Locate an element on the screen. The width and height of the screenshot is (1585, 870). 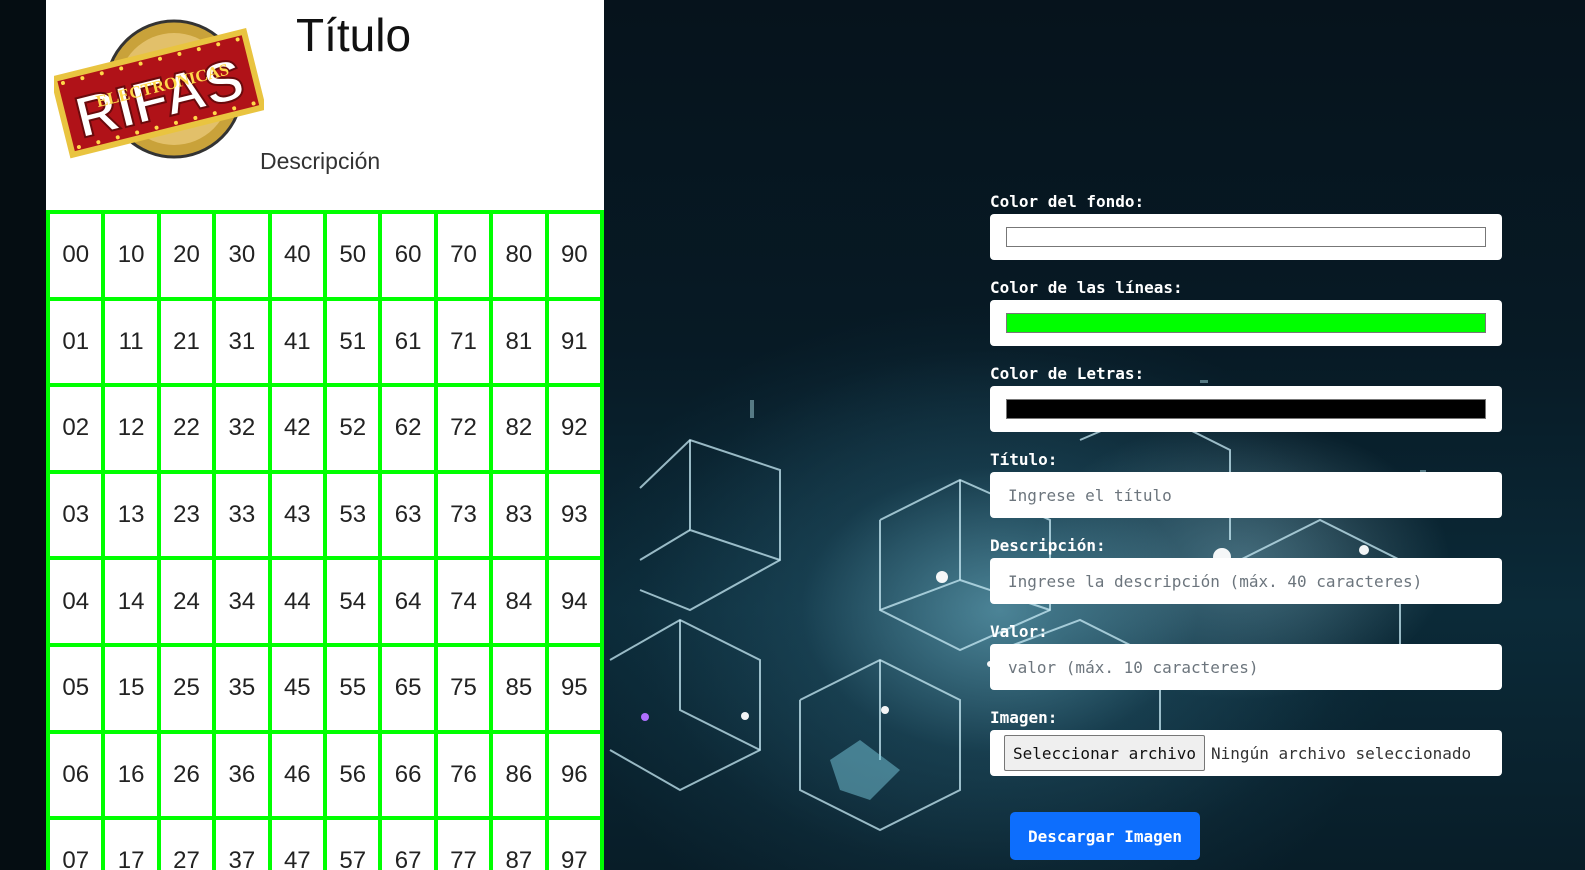
letters-color-label: Color de Letras: is located at coordinates (1067, 373).